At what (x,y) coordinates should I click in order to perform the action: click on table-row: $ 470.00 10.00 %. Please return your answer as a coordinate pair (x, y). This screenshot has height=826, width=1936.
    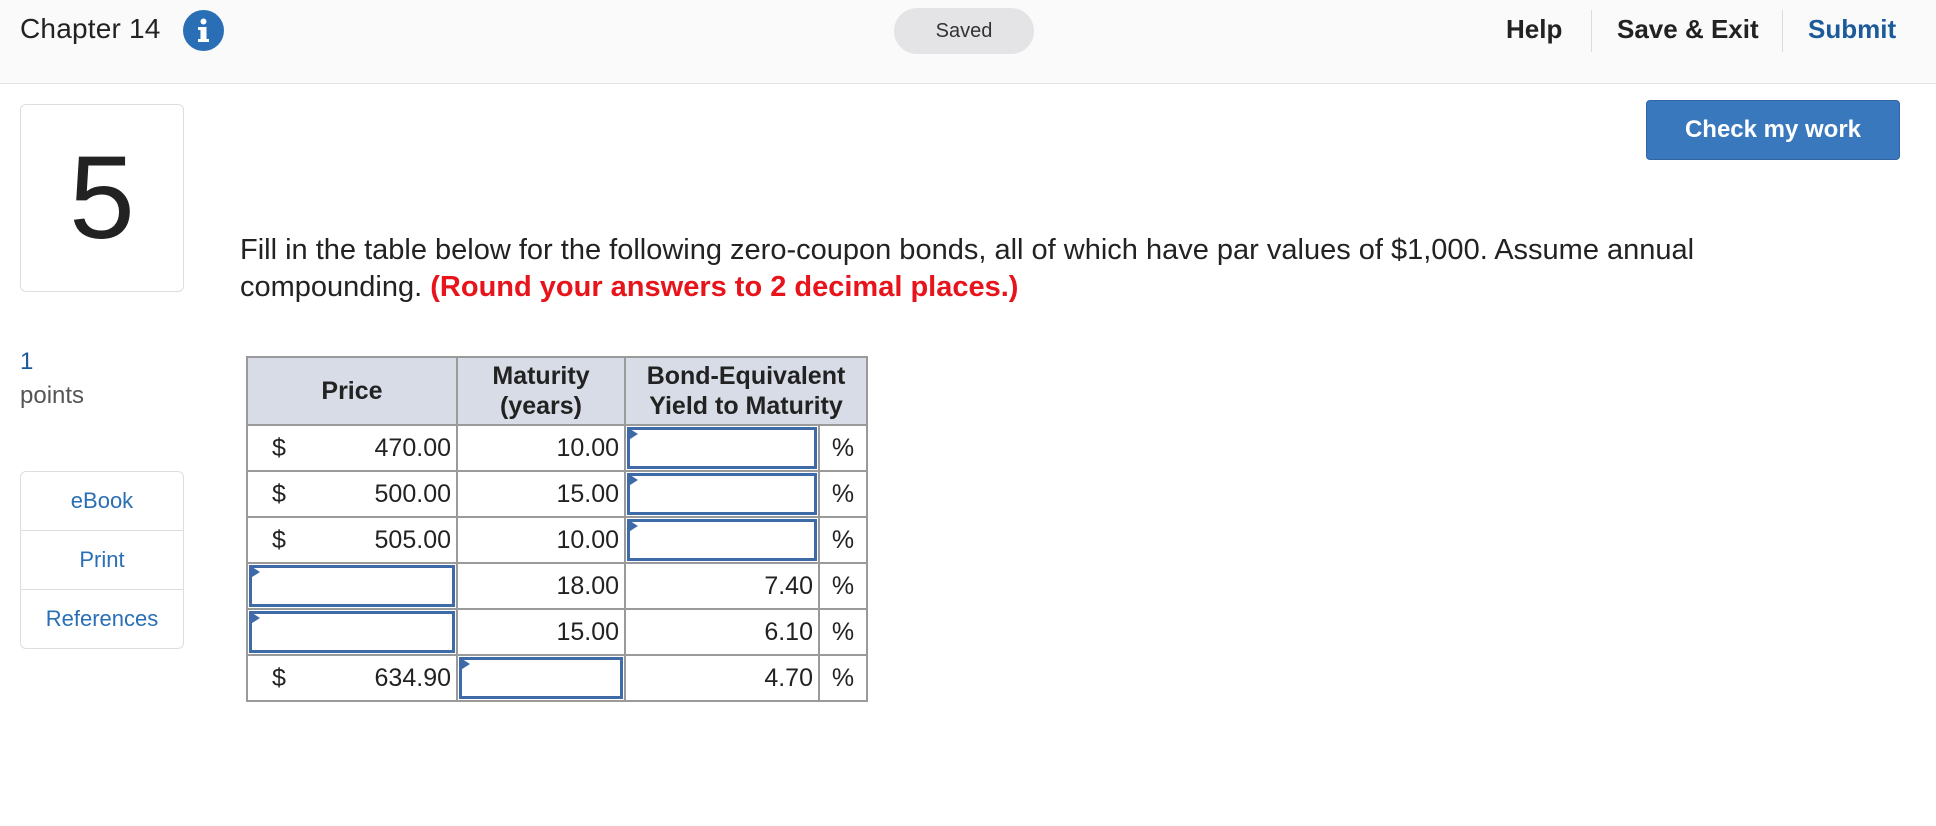
    Looking at the image, I should click on (557, 448).